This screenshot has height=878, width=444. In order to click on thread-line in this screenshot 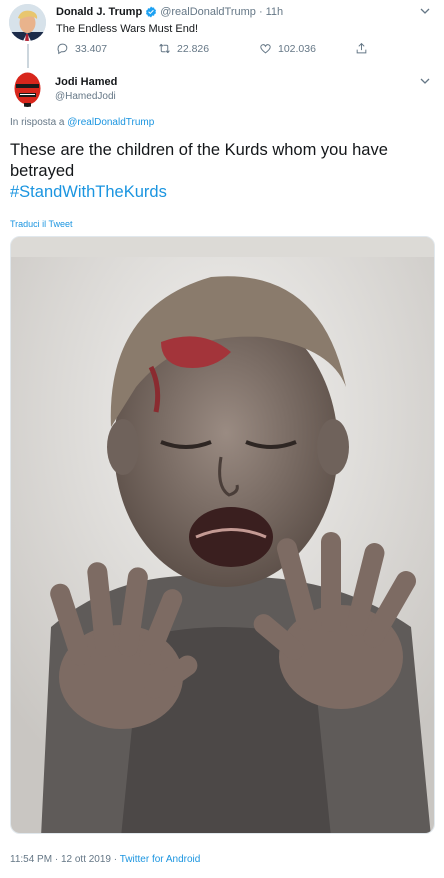, I will do `click(28, 56)`.